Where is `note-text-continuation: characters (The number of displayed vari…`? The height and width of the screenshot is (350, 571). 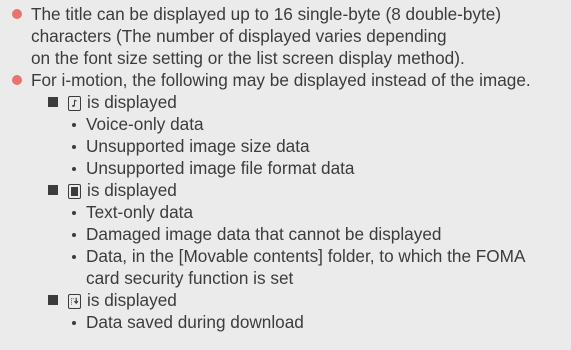
note-text-continuation: characters (The number of displayed vari… is located at coordinates (239, 36).